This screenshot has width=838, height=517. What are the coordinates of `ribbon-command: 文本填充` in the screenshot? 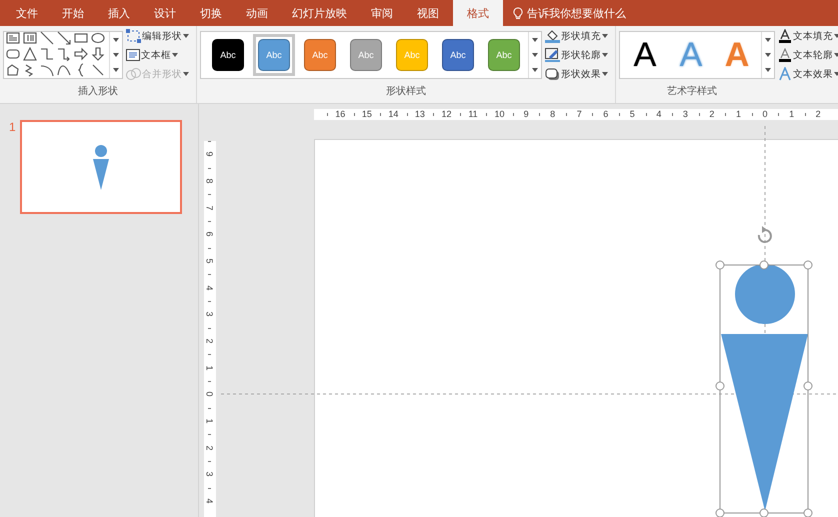 It's located at (808, 36).